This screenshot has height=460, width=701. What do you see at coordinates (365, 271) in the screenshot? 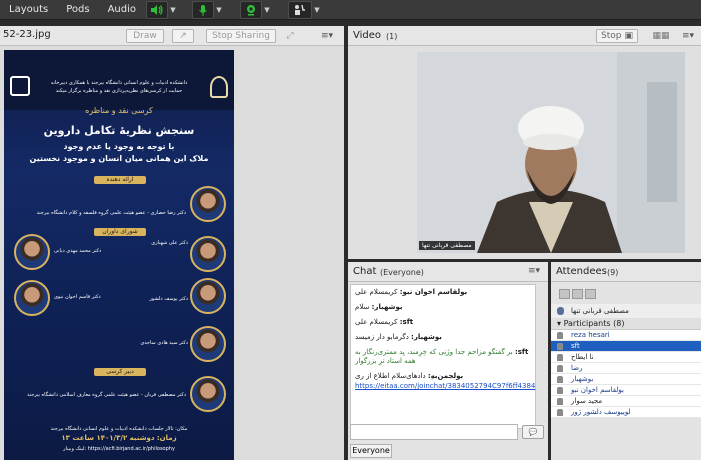
I see `chat-title: Chat` at bounding box center [365, 271].